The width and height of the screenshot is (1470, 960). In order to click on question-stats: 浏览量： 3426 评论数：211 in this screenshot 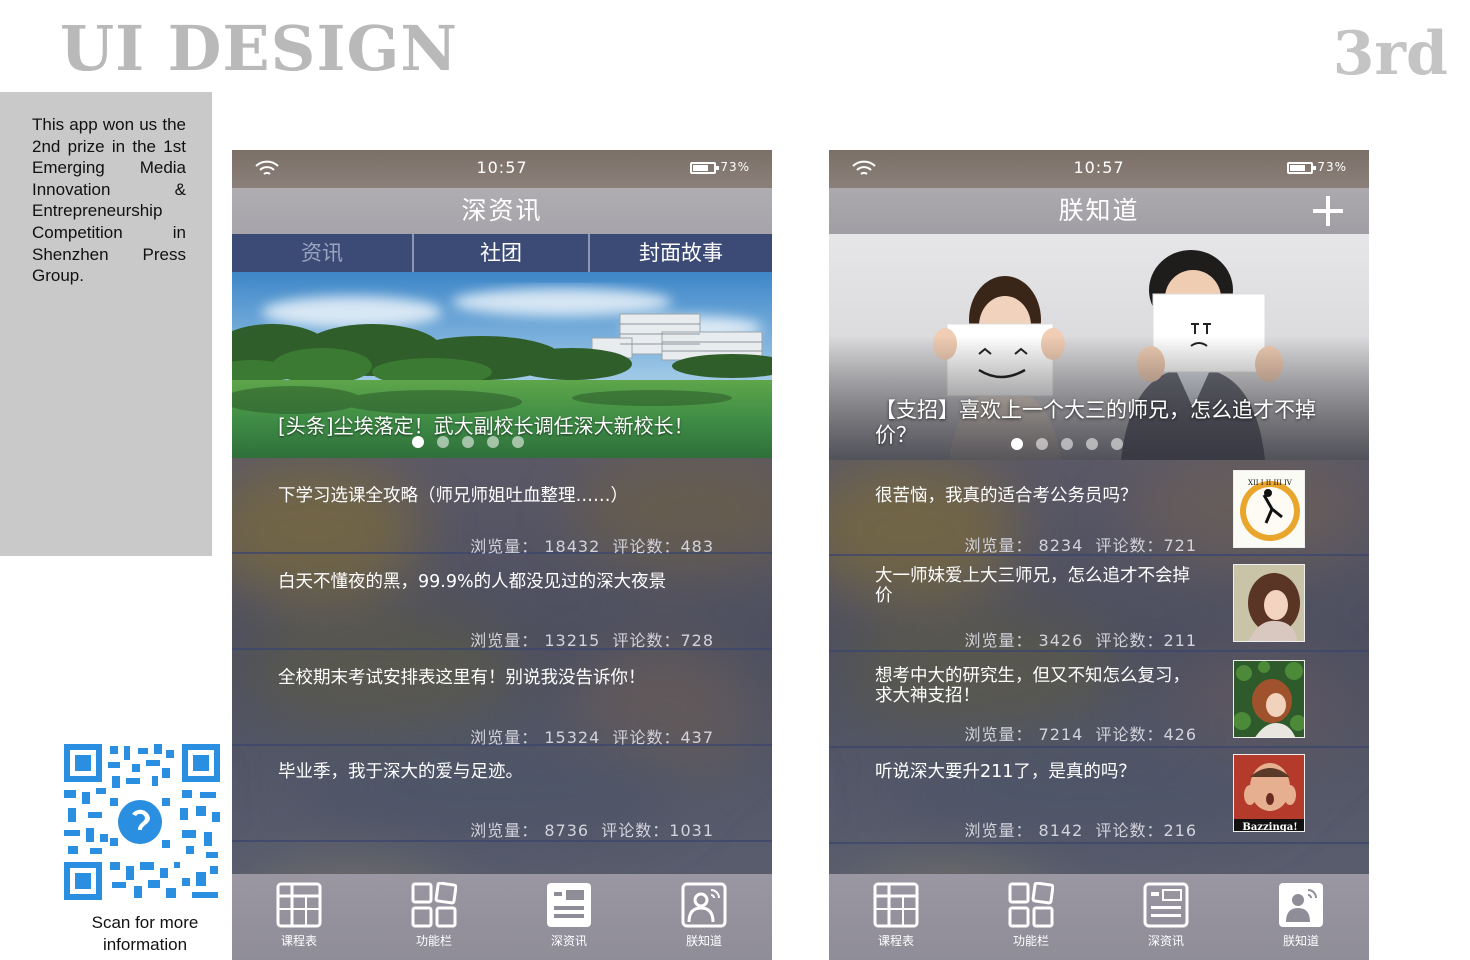, I will do `click(1080, 639)`.